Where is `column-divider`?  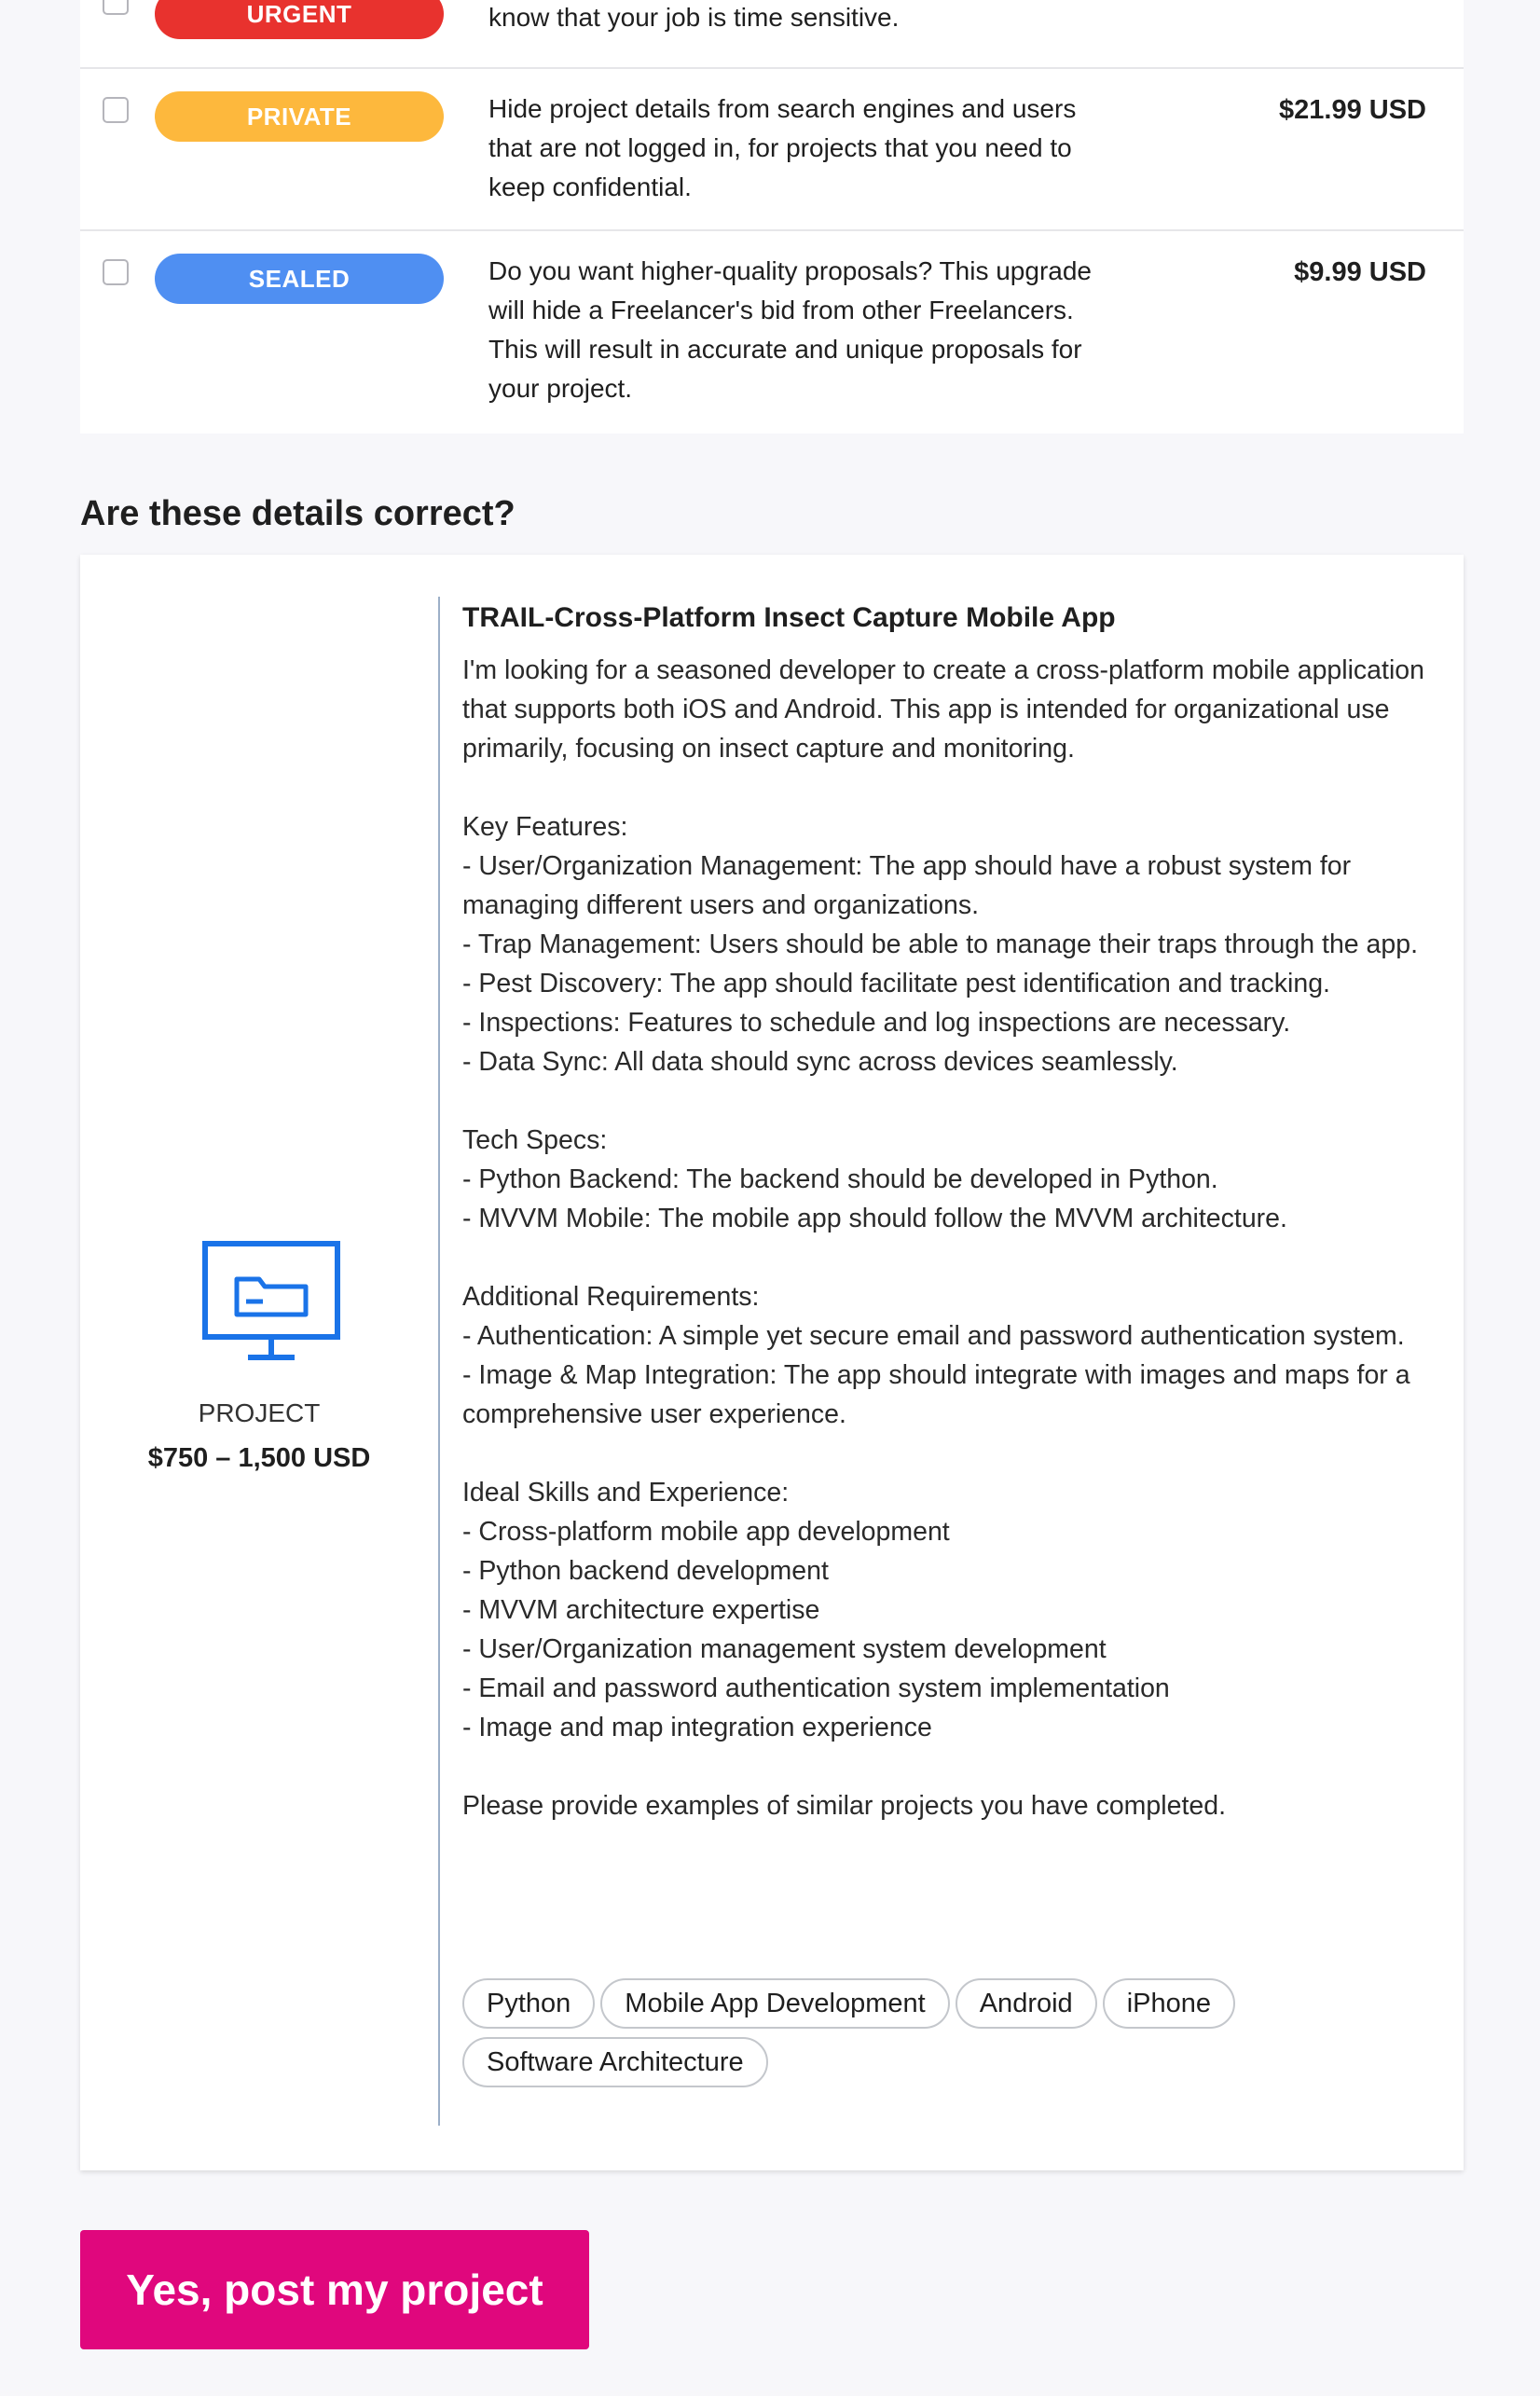
column-divider is located at coordinates (439, 1361).